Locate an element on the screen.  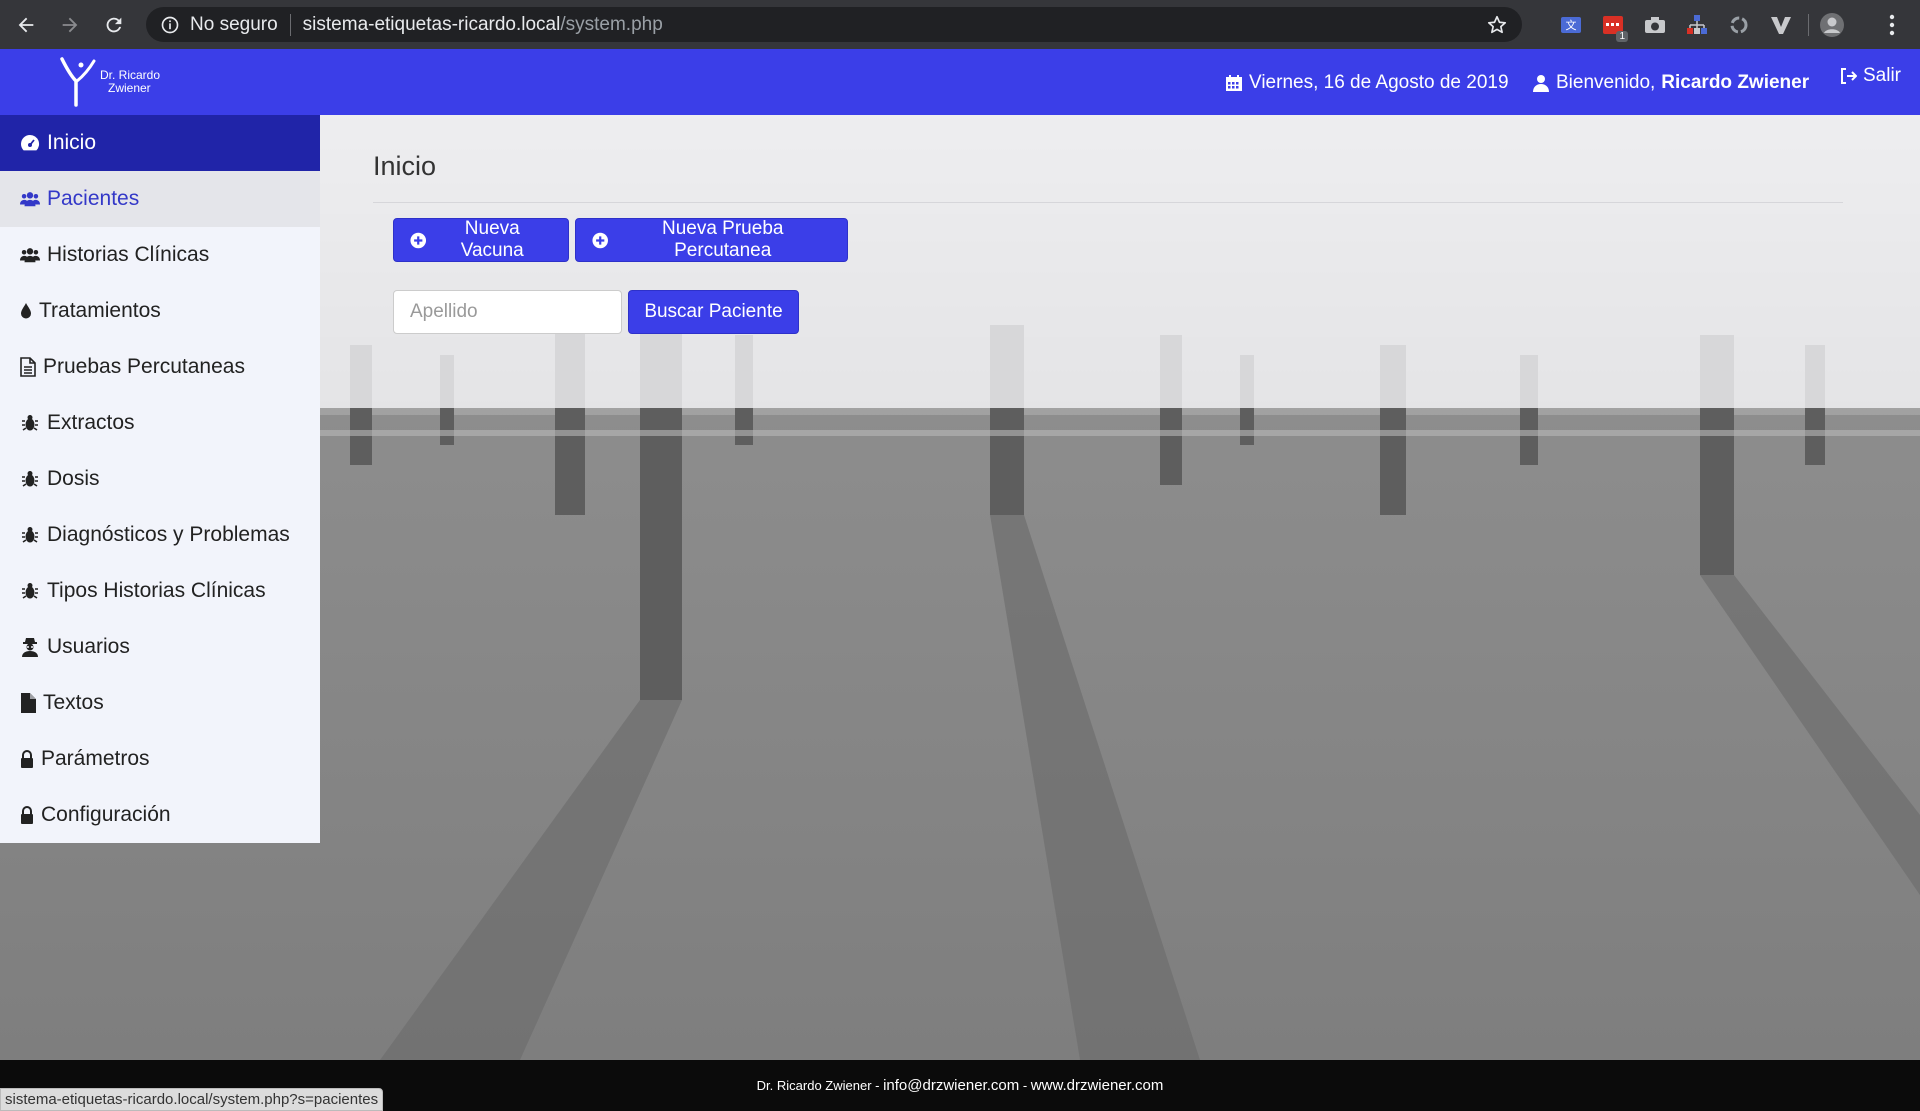
profile-avatar-icon is located at coordinates (1832, 25).